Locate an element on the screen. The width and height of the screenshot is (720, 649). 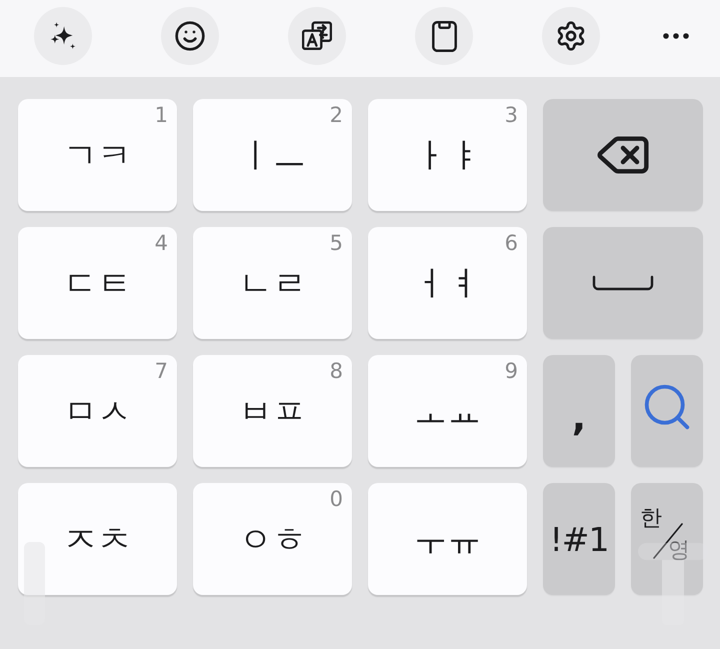
key-label: ㅗㅛ is located at coordinates (448, 412).